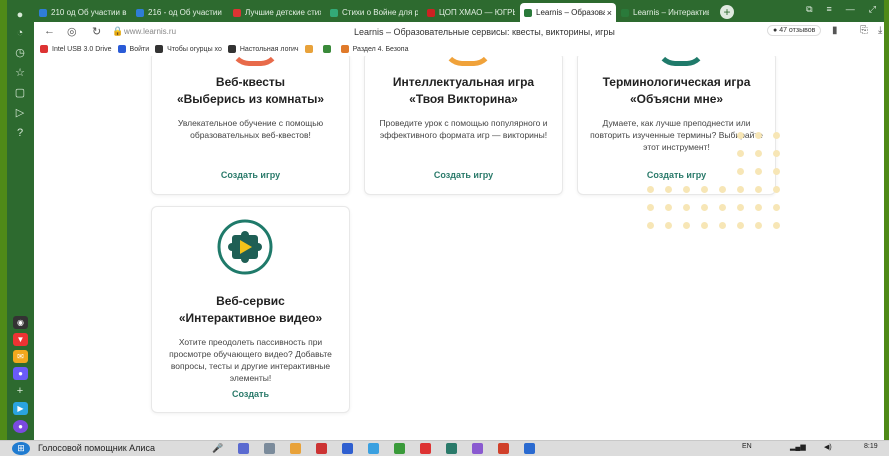 The image size is (889, 456). Describe the element at coordinates (850, 9) in the screenshot. I see `minimize-icon: —` at that location.